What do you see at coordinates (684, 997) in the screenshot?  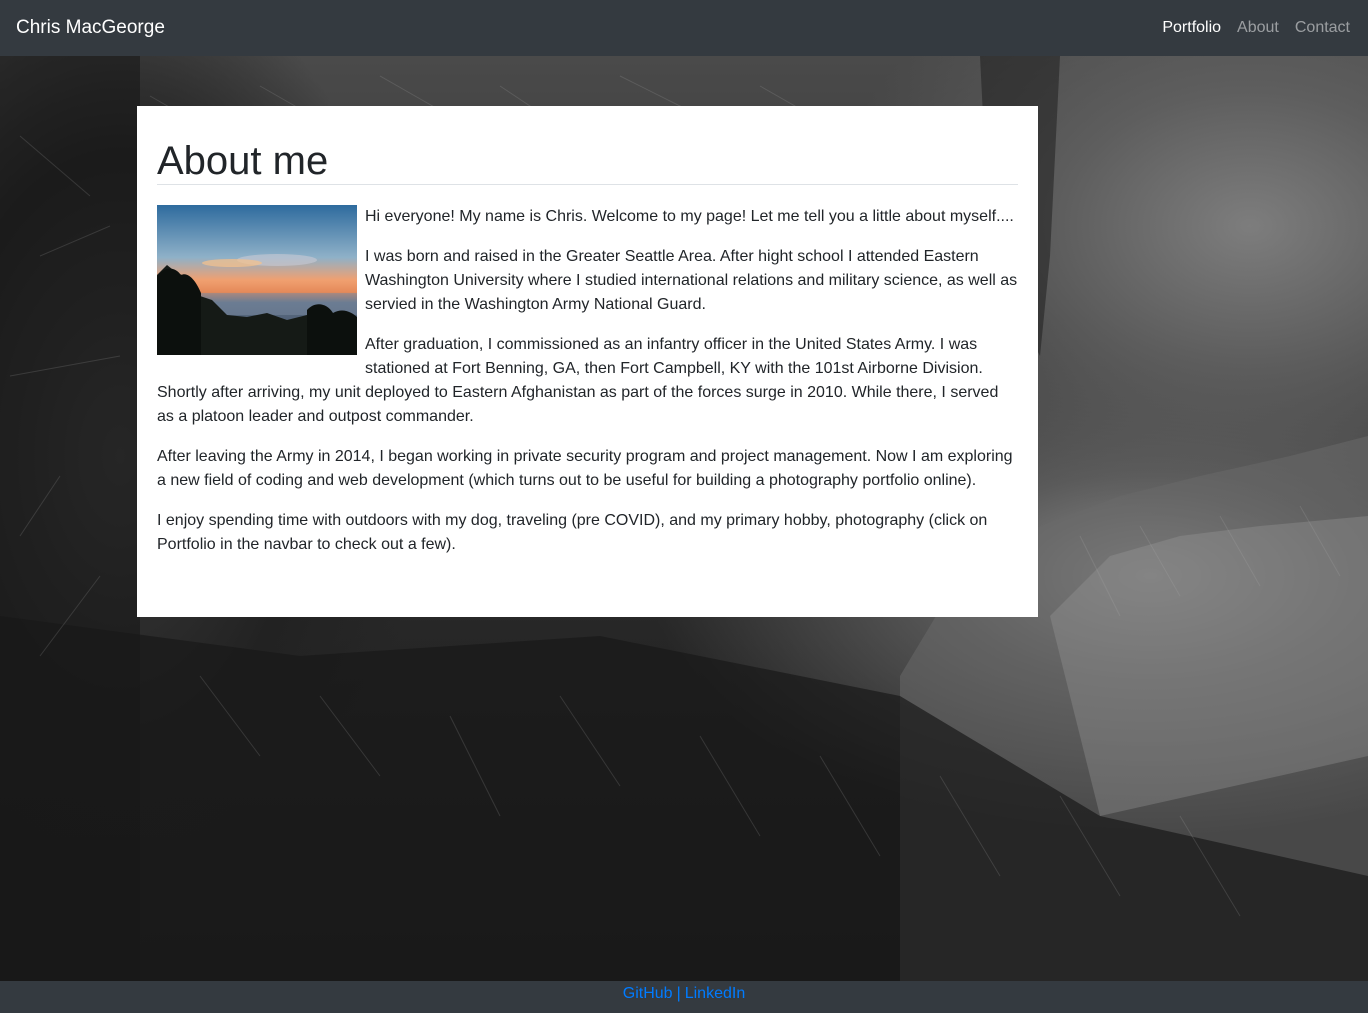 I see `footer: GitHub | LinkedIn` at bounding box center [684, 997].